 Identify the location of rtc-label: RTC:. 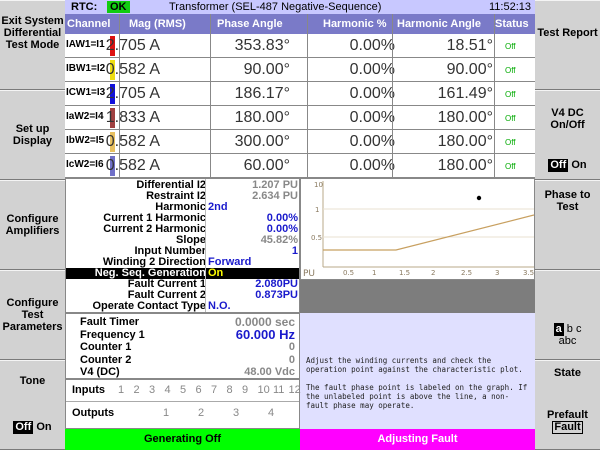
(84, 7).